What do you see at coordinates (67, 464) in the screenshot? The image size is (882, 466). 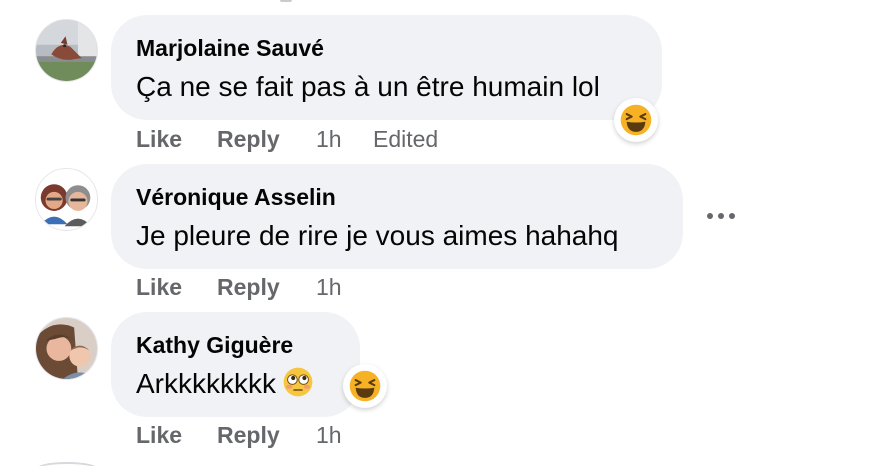 I see `next-comment-avatar-fragment` at bounding box center [67, 464].